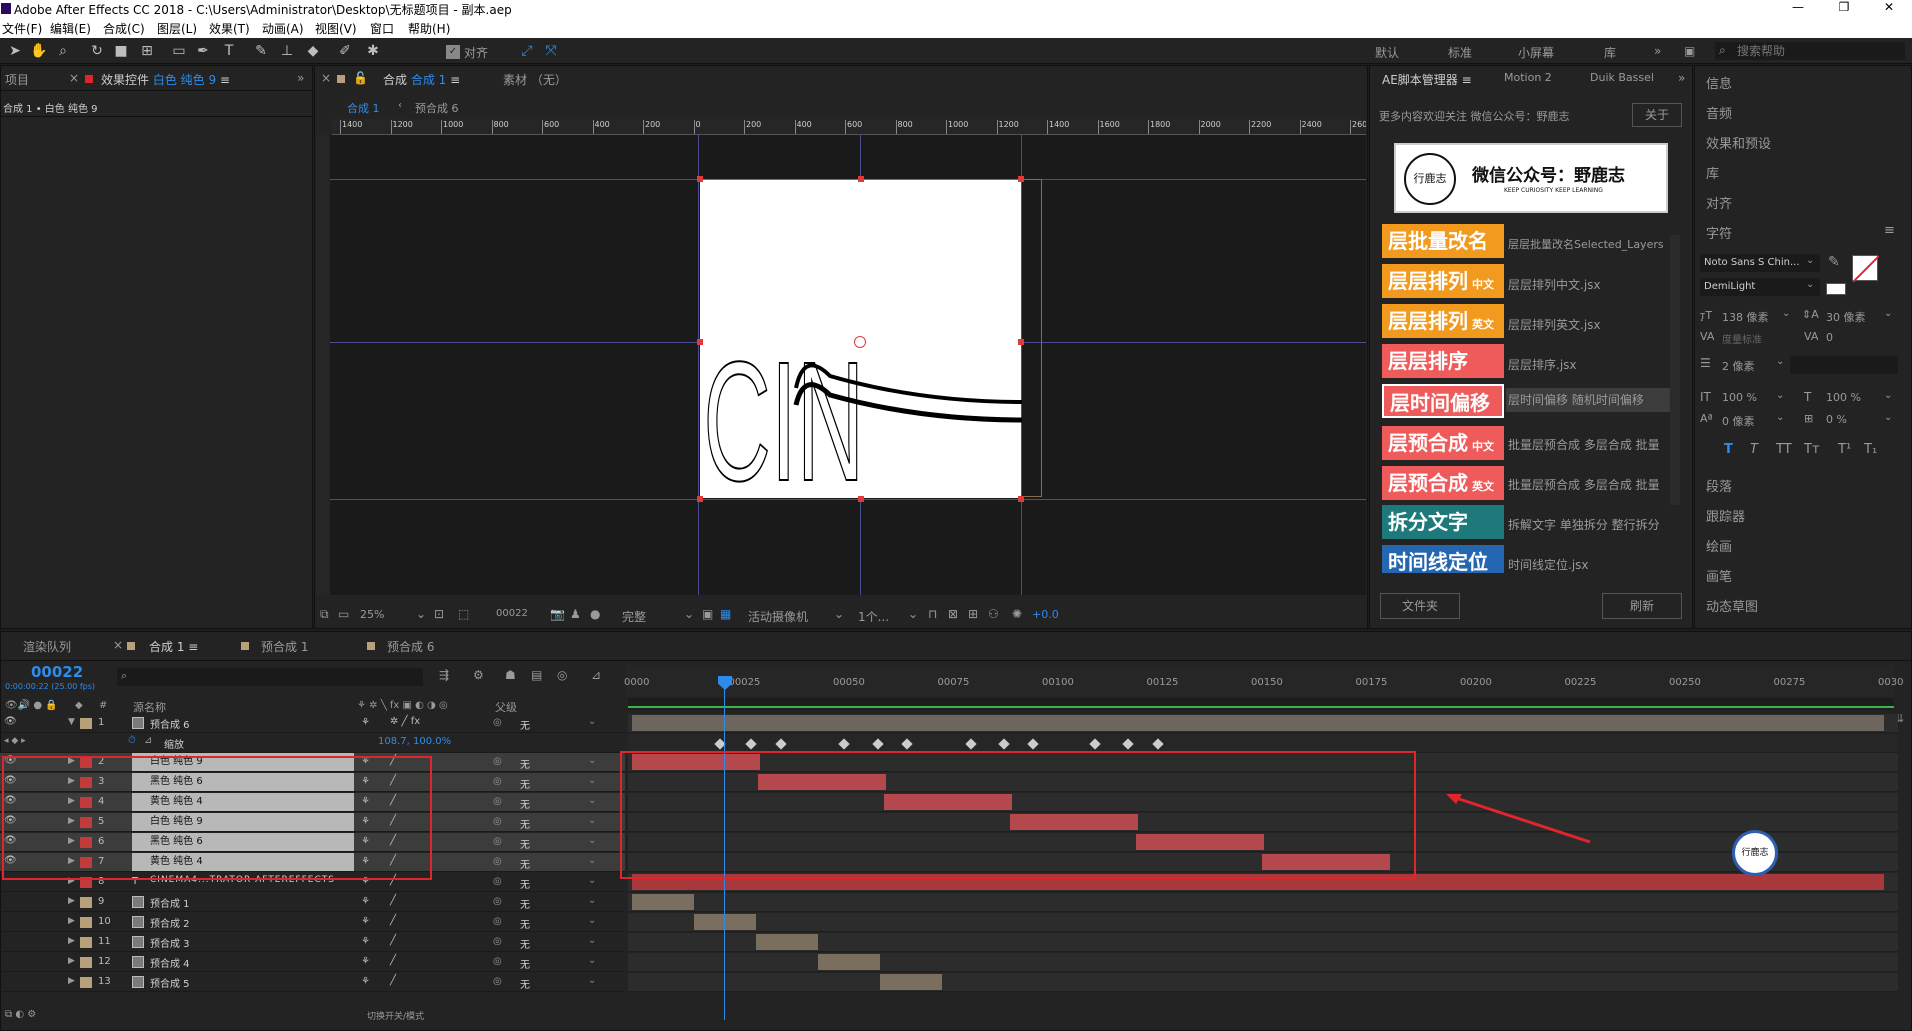 The height and width of the screenshot is (1031, 1912). What do you see at coordinates (313, 51) in the screenshot?
I see `eraser-tool-icon: ◆` at bounding box center [313, 51].